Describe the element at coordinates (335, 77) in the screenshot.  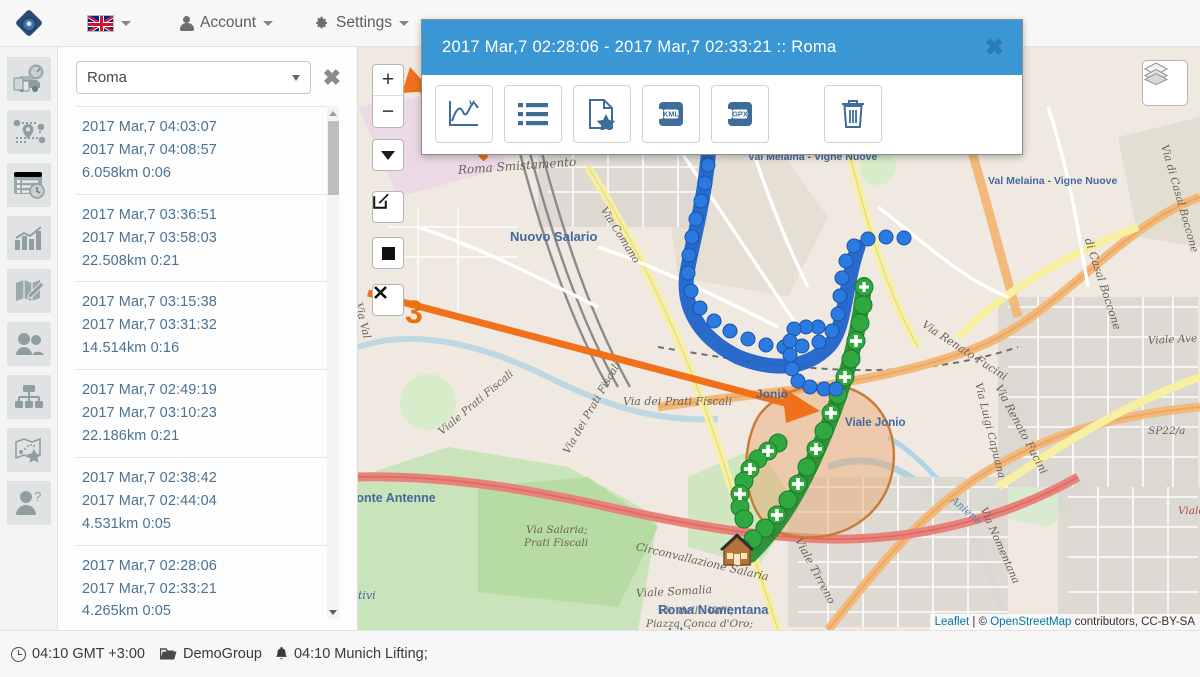
I see `close-panel-button: ✖` at that location.